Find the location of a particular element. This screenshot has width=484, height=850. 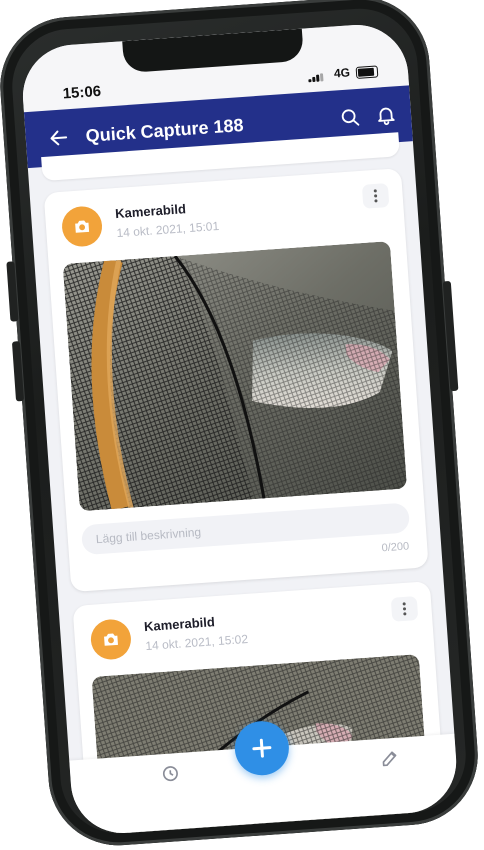

volume-up-button is located at coordinates (12, 291).